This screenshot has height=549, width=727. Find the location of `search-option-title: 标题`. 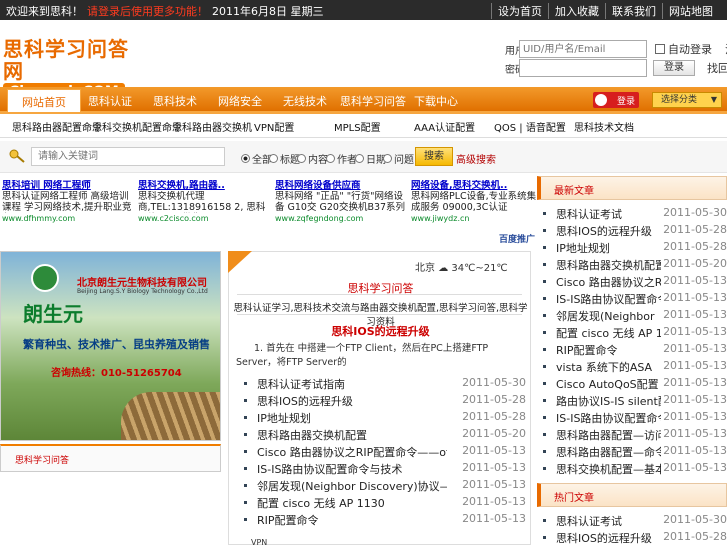

search-option-title: 标题 is located at coordinates (284, 158).